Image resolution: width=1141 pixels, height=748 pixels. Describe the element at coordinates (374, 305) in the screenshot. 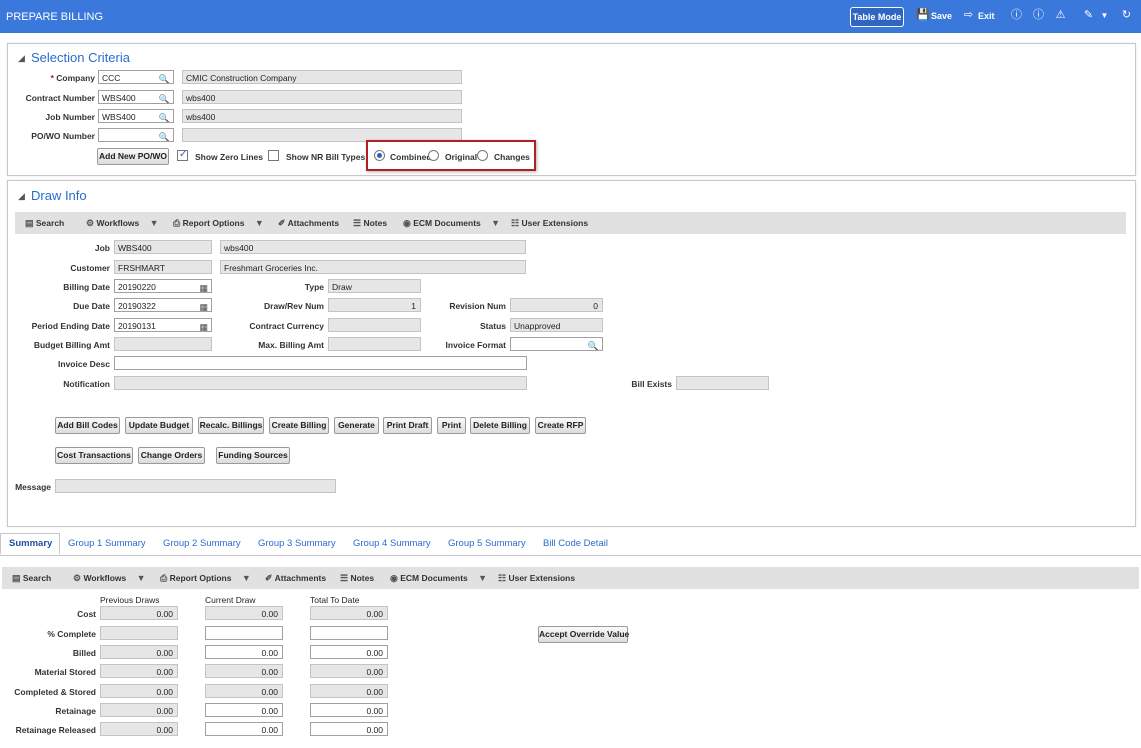

I see `draw-rev-num-value: 1` at that location.